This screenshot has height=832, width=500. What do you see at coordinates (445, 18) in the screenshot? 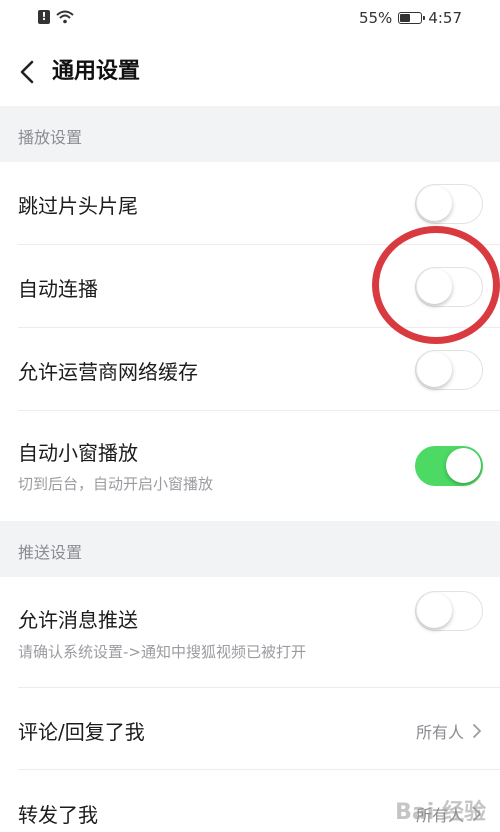
I see `status-time: 4:57` at bounding box center [445, 18].